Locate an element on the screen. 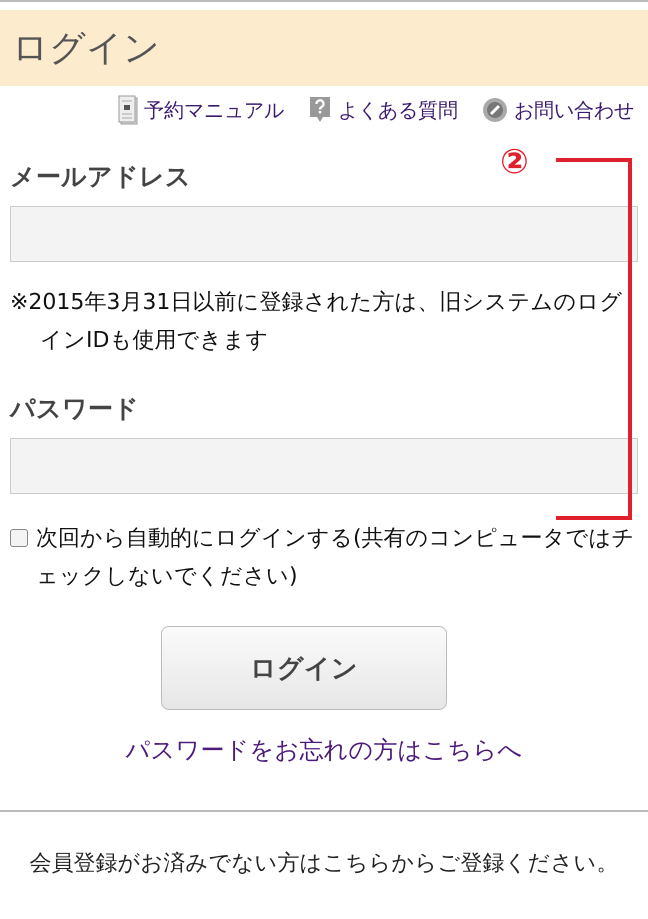  help-link: 予約マニュアル is located at coordinates (201, 110).